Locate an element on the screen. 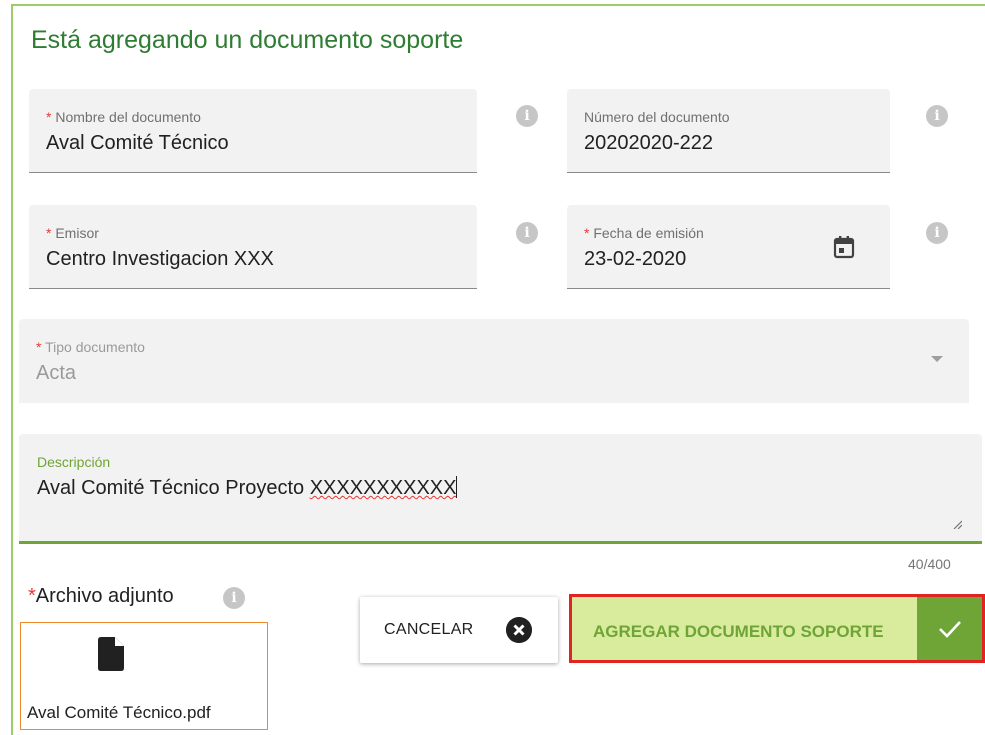 The height and width of the screenshot is (735, 985). issuer-value: Centro Investigacion XXX is located at coordinates (160, 259).